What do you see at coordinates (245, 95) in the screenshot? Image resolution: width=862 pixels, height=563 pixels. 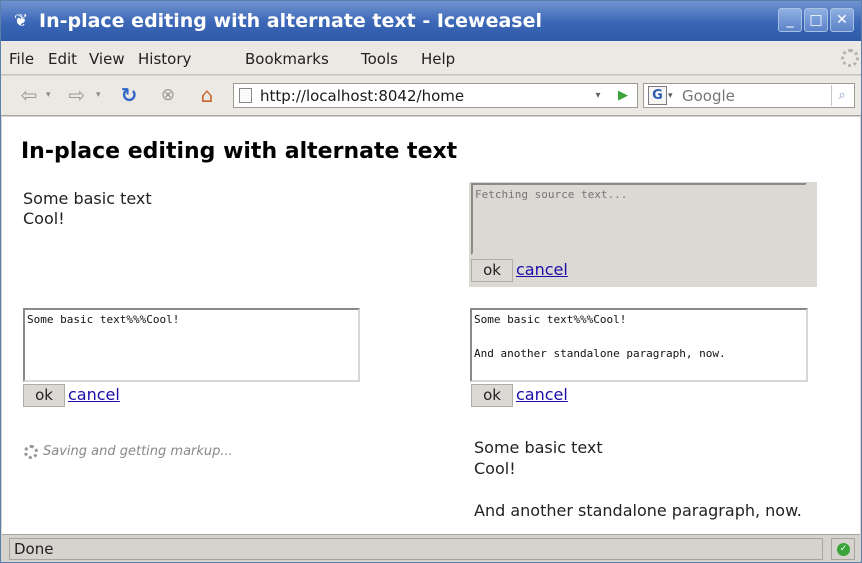 I see `page-icon` at bounding box center [245, 95].